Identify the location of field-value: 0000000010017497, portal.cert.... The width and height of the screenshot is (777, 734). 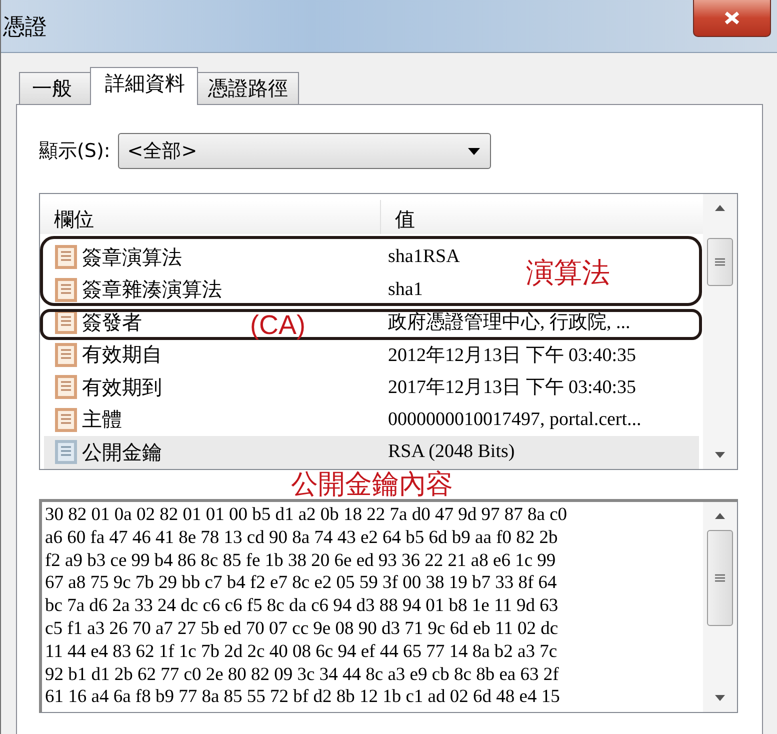
(515, 419).